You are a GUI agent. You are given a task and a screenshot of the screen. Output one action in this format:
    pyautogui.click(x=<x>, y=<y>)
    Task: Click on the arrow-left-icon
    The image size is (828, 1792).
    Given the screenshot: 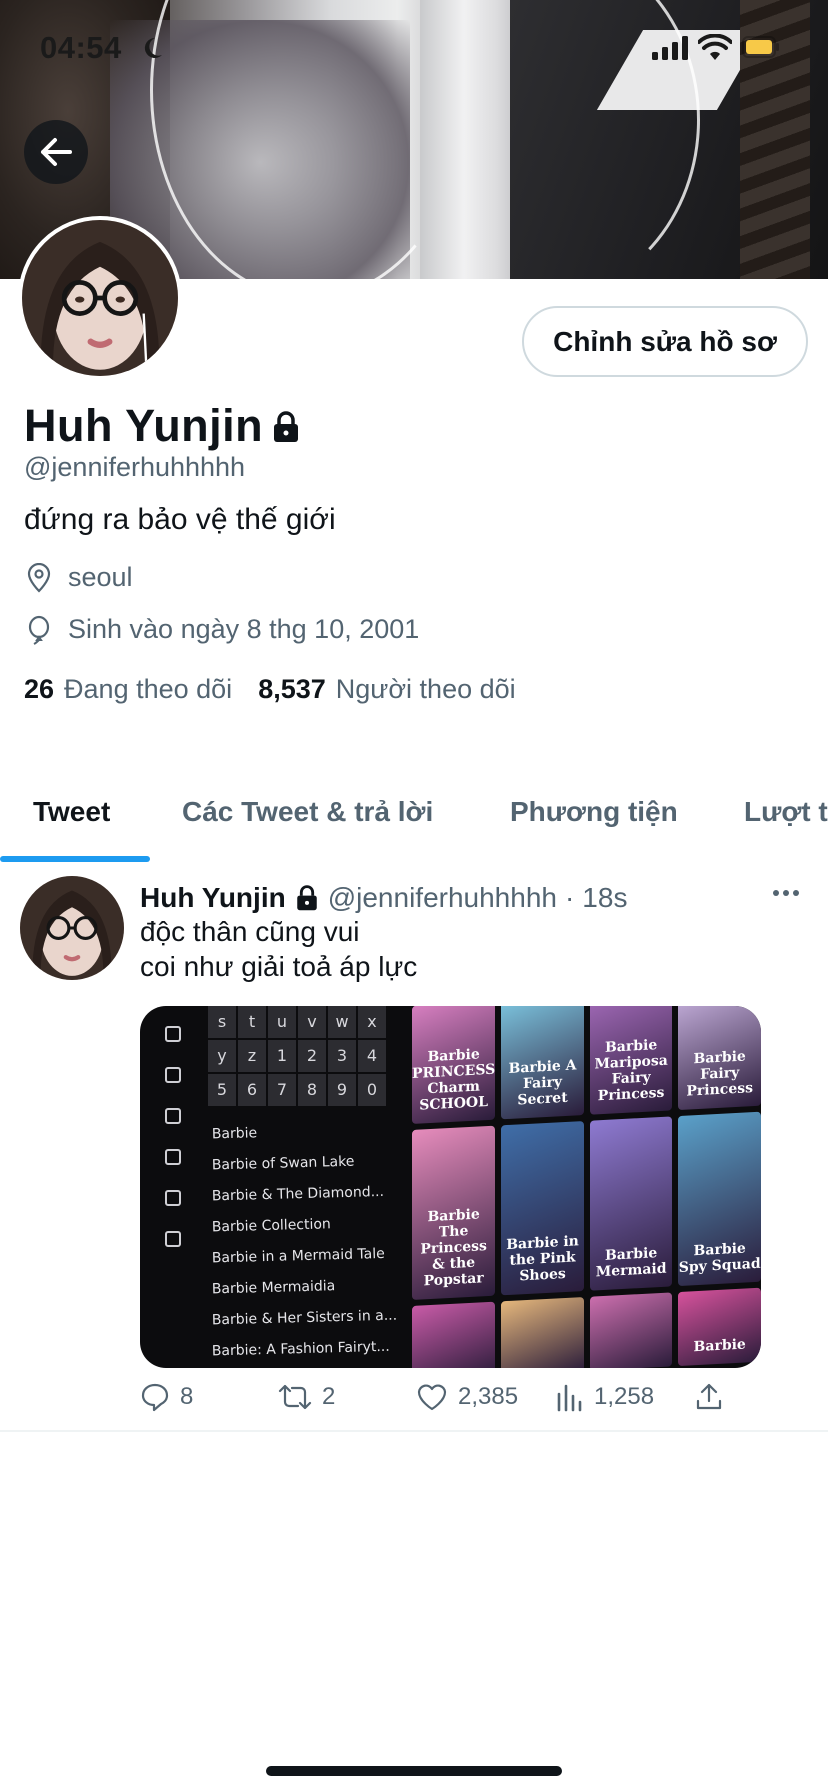 What is the action you would take?
    pyautogui.click(x=56, y=152)
    